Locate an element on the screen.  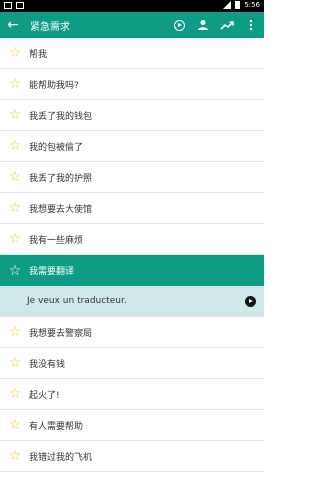
phrase-row: ☆ 我错过我的飞机 is located at coordinates (132, 456).